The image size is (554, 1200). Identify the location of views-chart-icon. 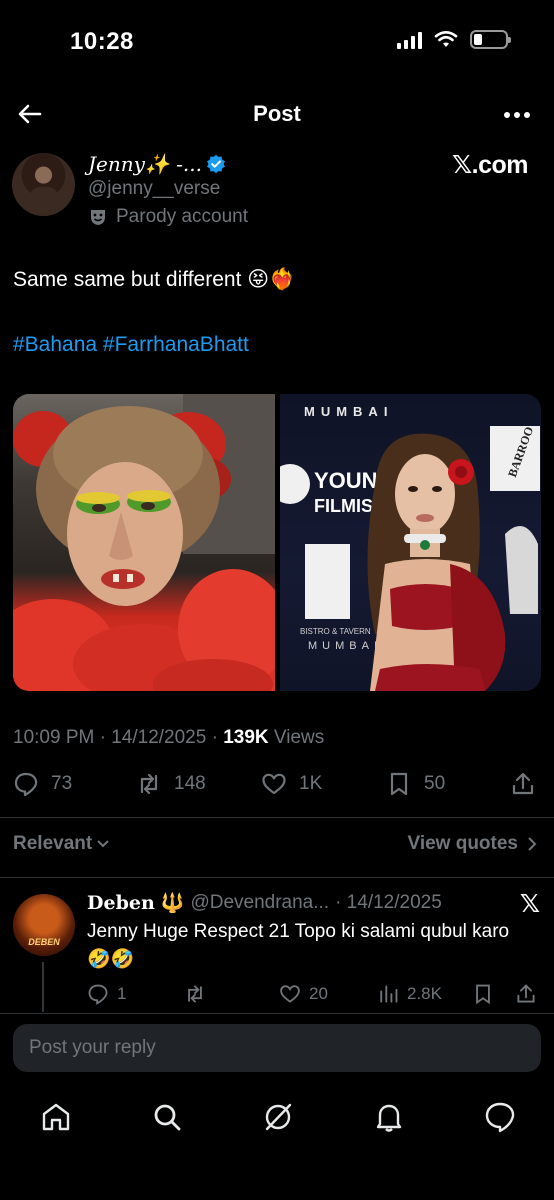
(389, 994).